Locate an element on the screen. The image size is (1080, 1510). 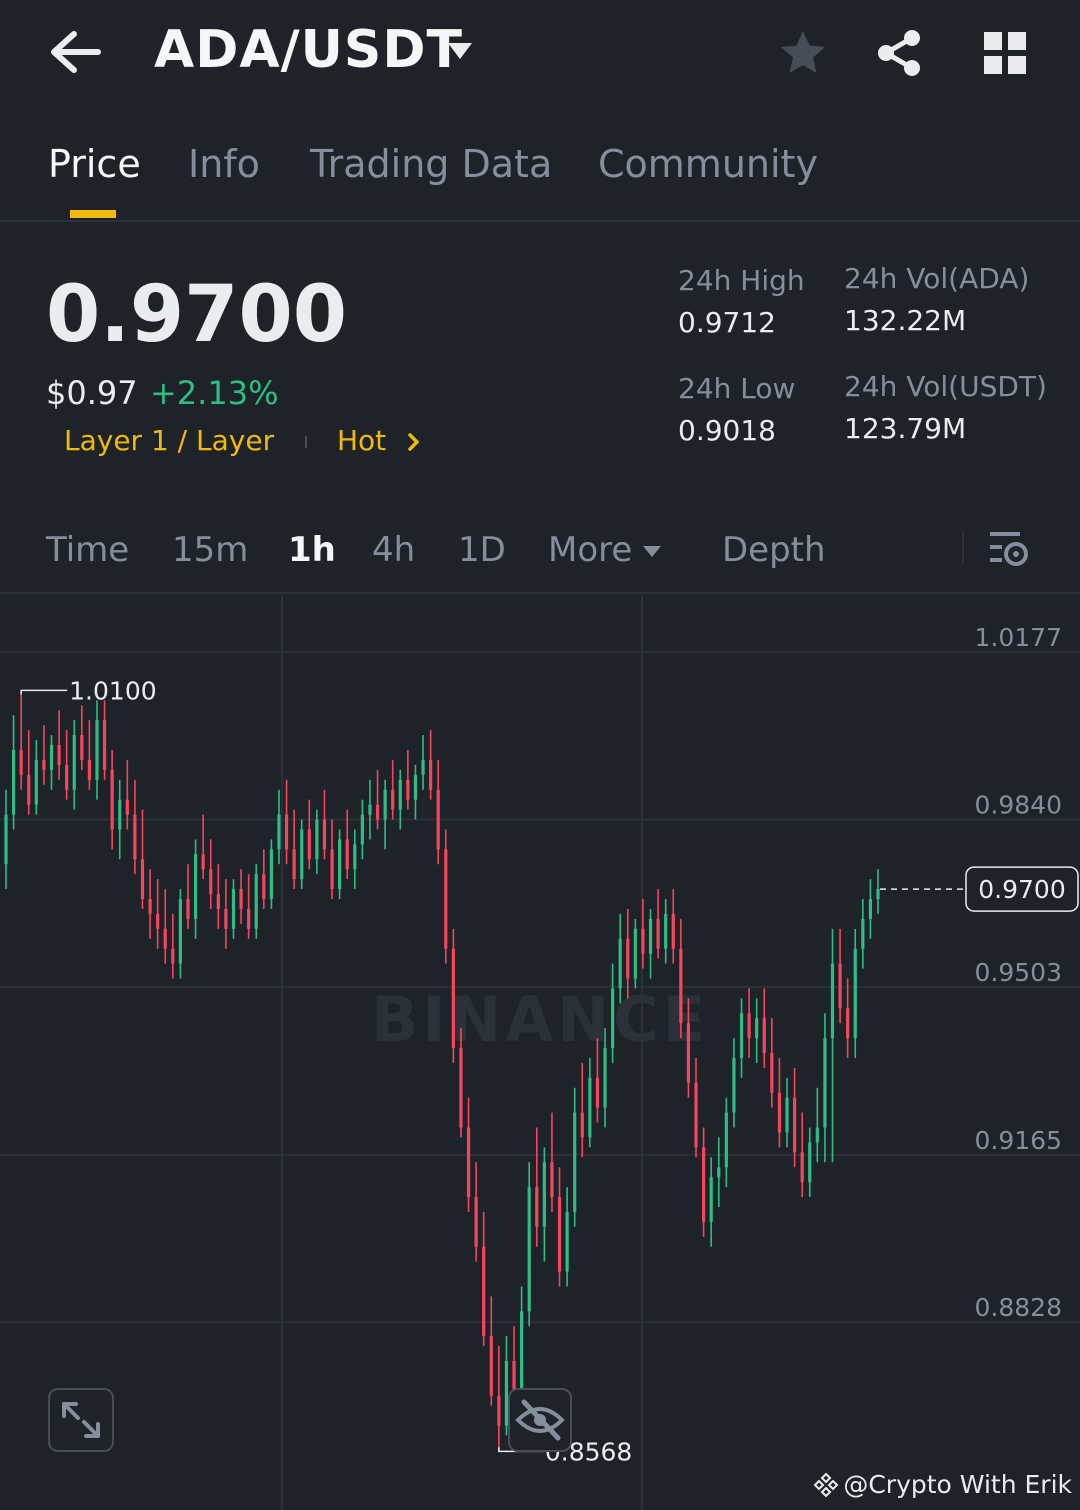
credit-watermark: @Crypto With Erik is located at coordinates (942, 1484).